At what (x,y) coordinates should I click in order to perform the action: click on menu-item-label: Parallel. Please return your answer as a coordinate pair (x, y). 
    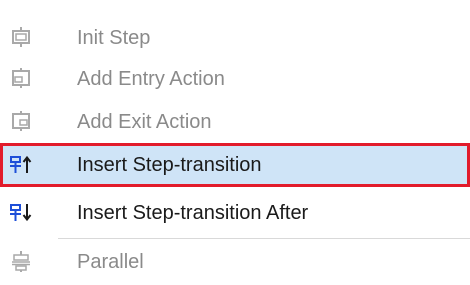
    Looking at the image, I should click on (110, 262).